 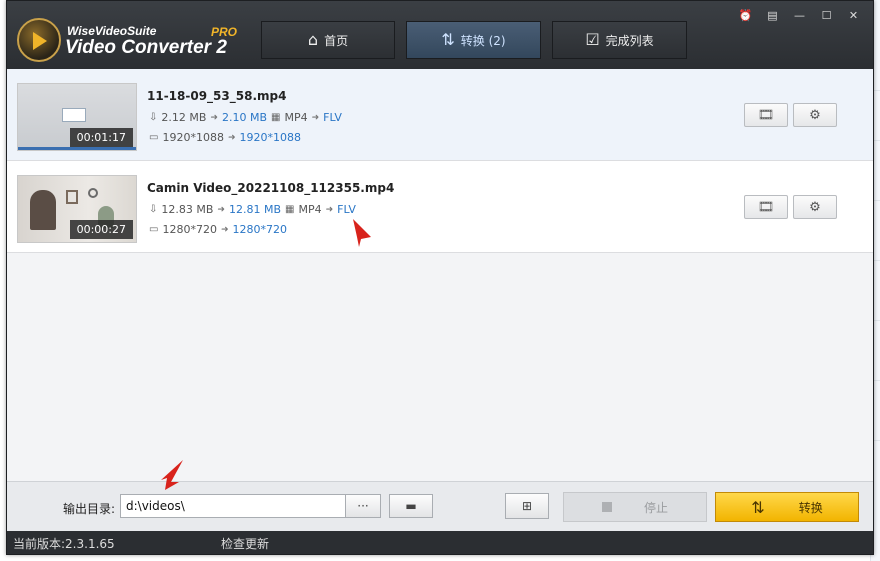 What do you see at coordinates (77, 209) in the screenshot?
I see `video-thumbnail: 00:00:27` at bounding box center [77, 209].